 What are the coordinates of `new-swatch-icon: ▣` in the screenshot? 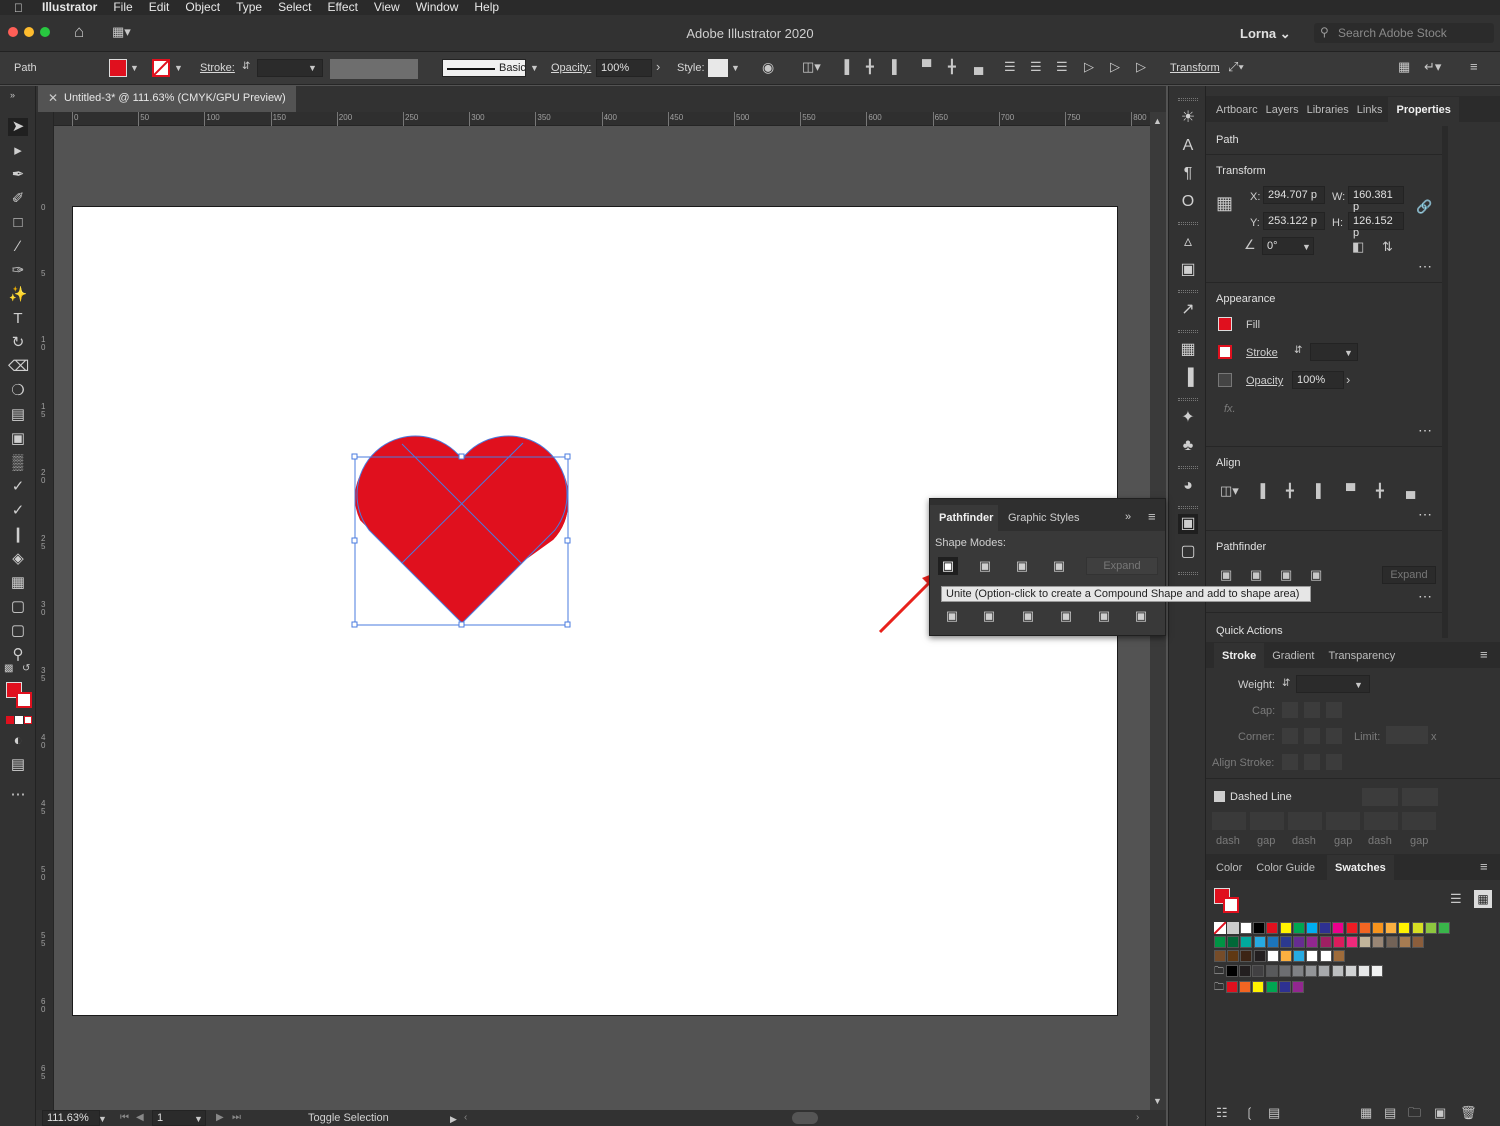 It's located at (1440, 1113).